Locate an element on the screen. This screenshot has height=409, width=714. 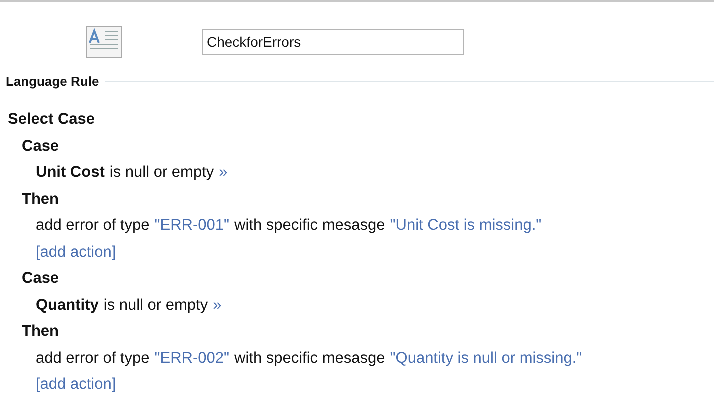
value-link: "Quantity is null or missing." is located at coordinates (486, 359).